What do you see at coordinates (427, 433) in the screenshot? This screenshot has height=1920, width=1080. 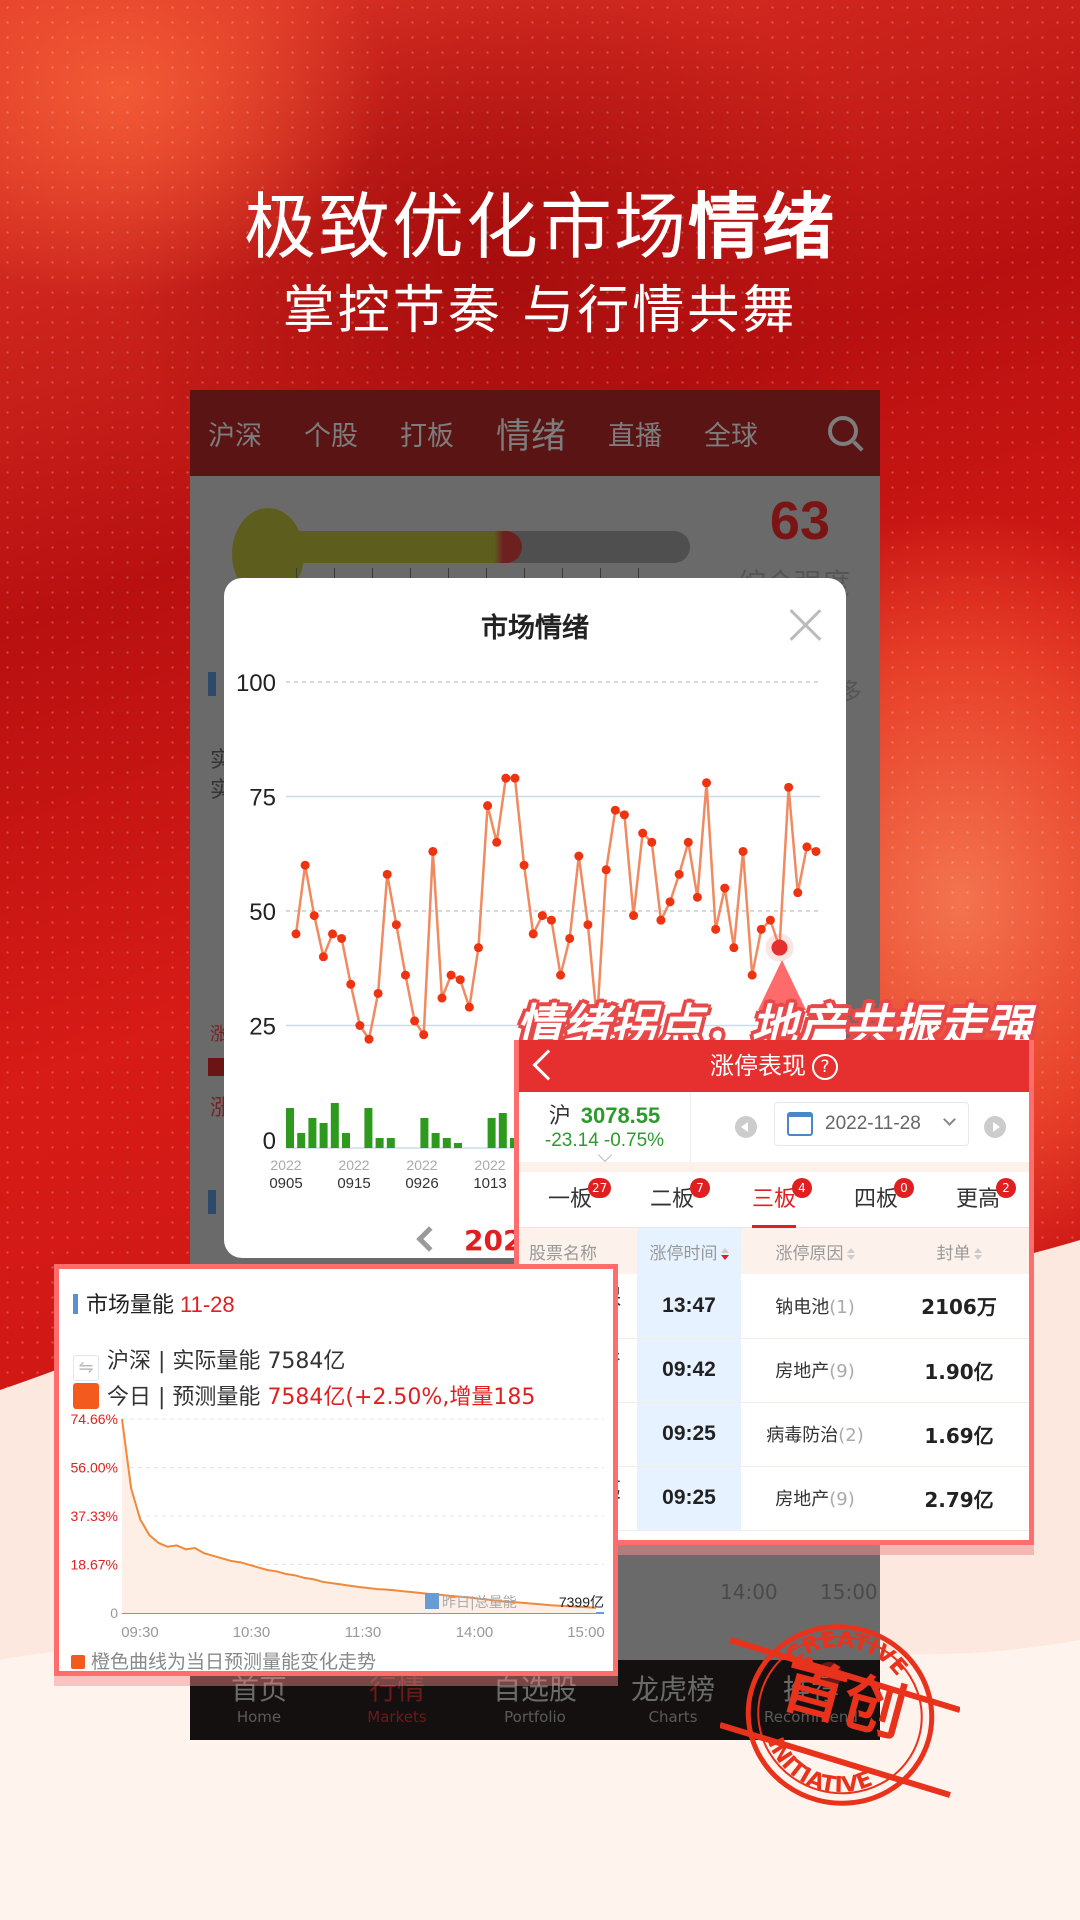 I see `tab-daban: 打板` at bounding box center [427, 433].